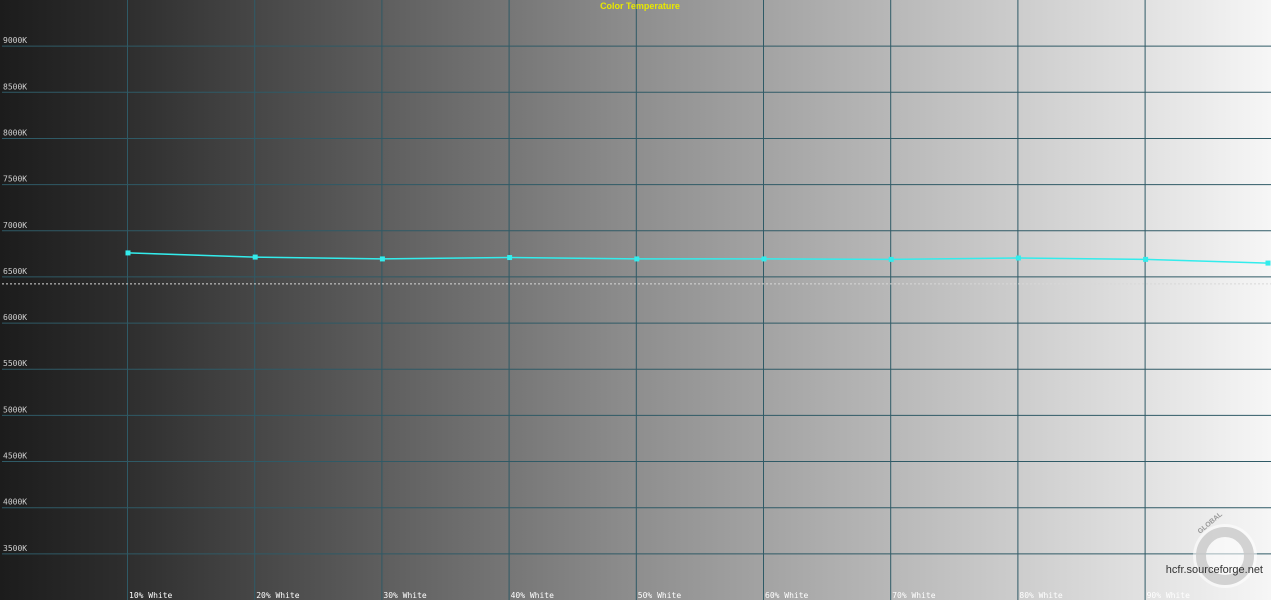 The width and height of the screenshot is (1271, 600). I want to click on y-tick-label: 5000K, so click(15, 409).